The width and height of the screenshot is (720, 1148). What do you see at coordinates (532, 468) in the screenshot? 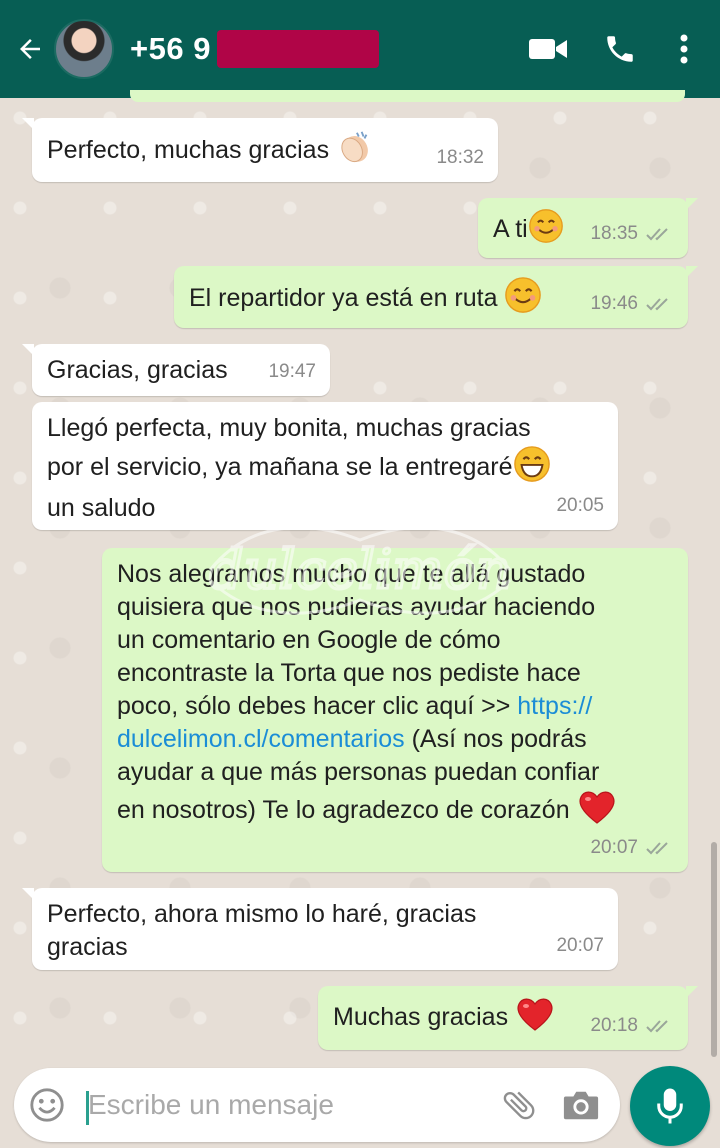
I see `grinning-face-emoji-icon` at bounding box center [532, 468].